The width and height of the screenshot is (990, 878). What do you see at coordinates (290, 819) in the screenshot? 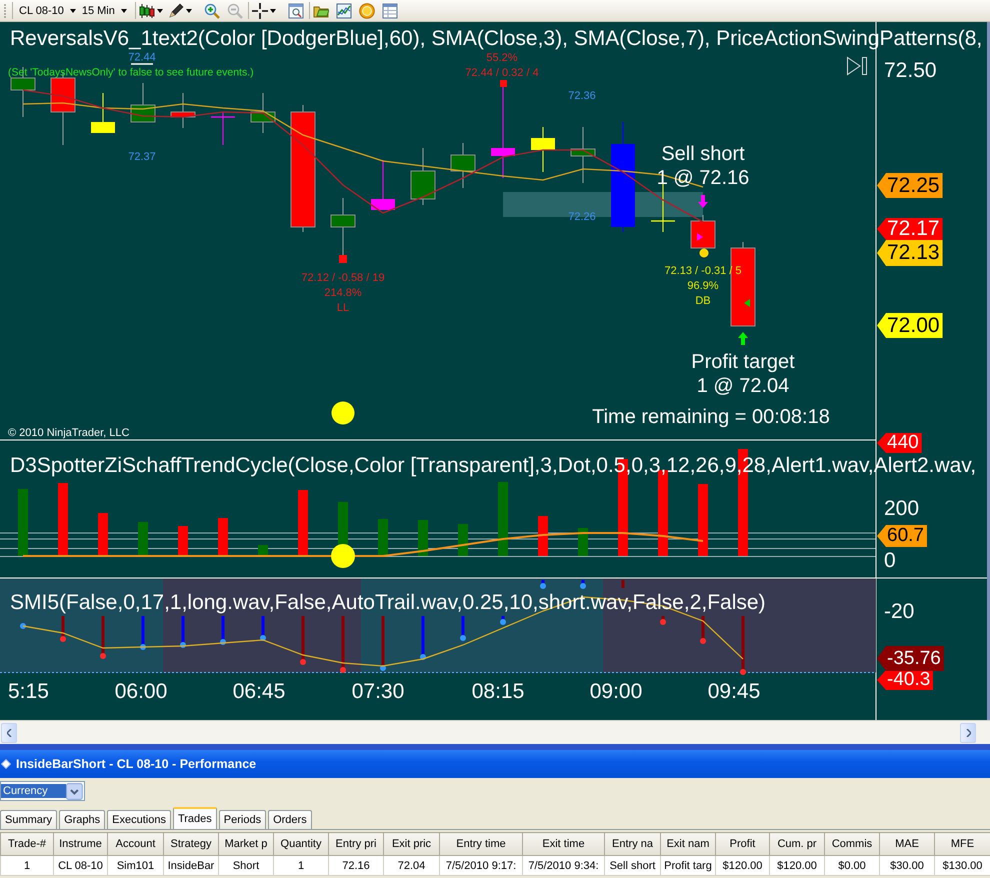
I see `tab: Orders` at bounding box center [290, 819].